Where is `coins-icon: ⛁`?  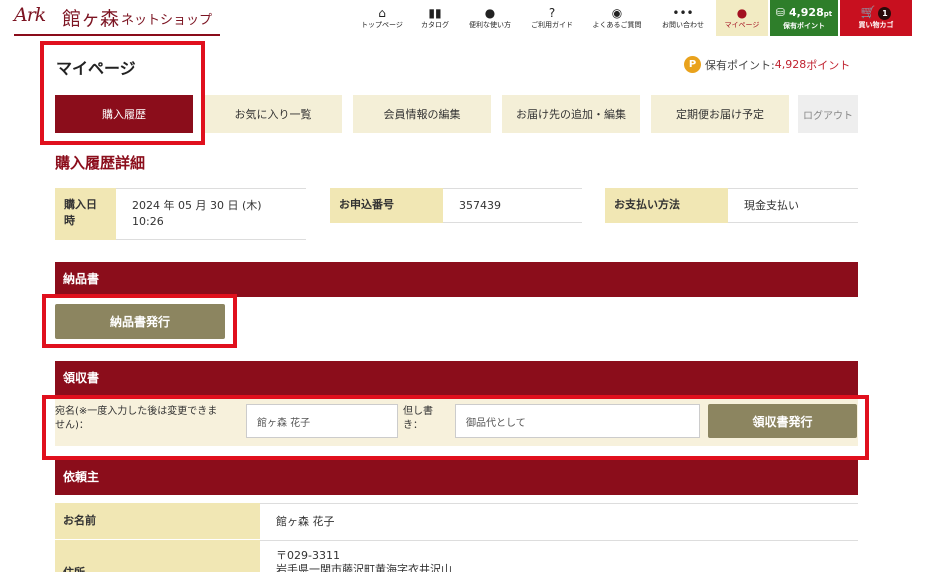 coins-icon: ⛁ is located at coordinates (782, 12).